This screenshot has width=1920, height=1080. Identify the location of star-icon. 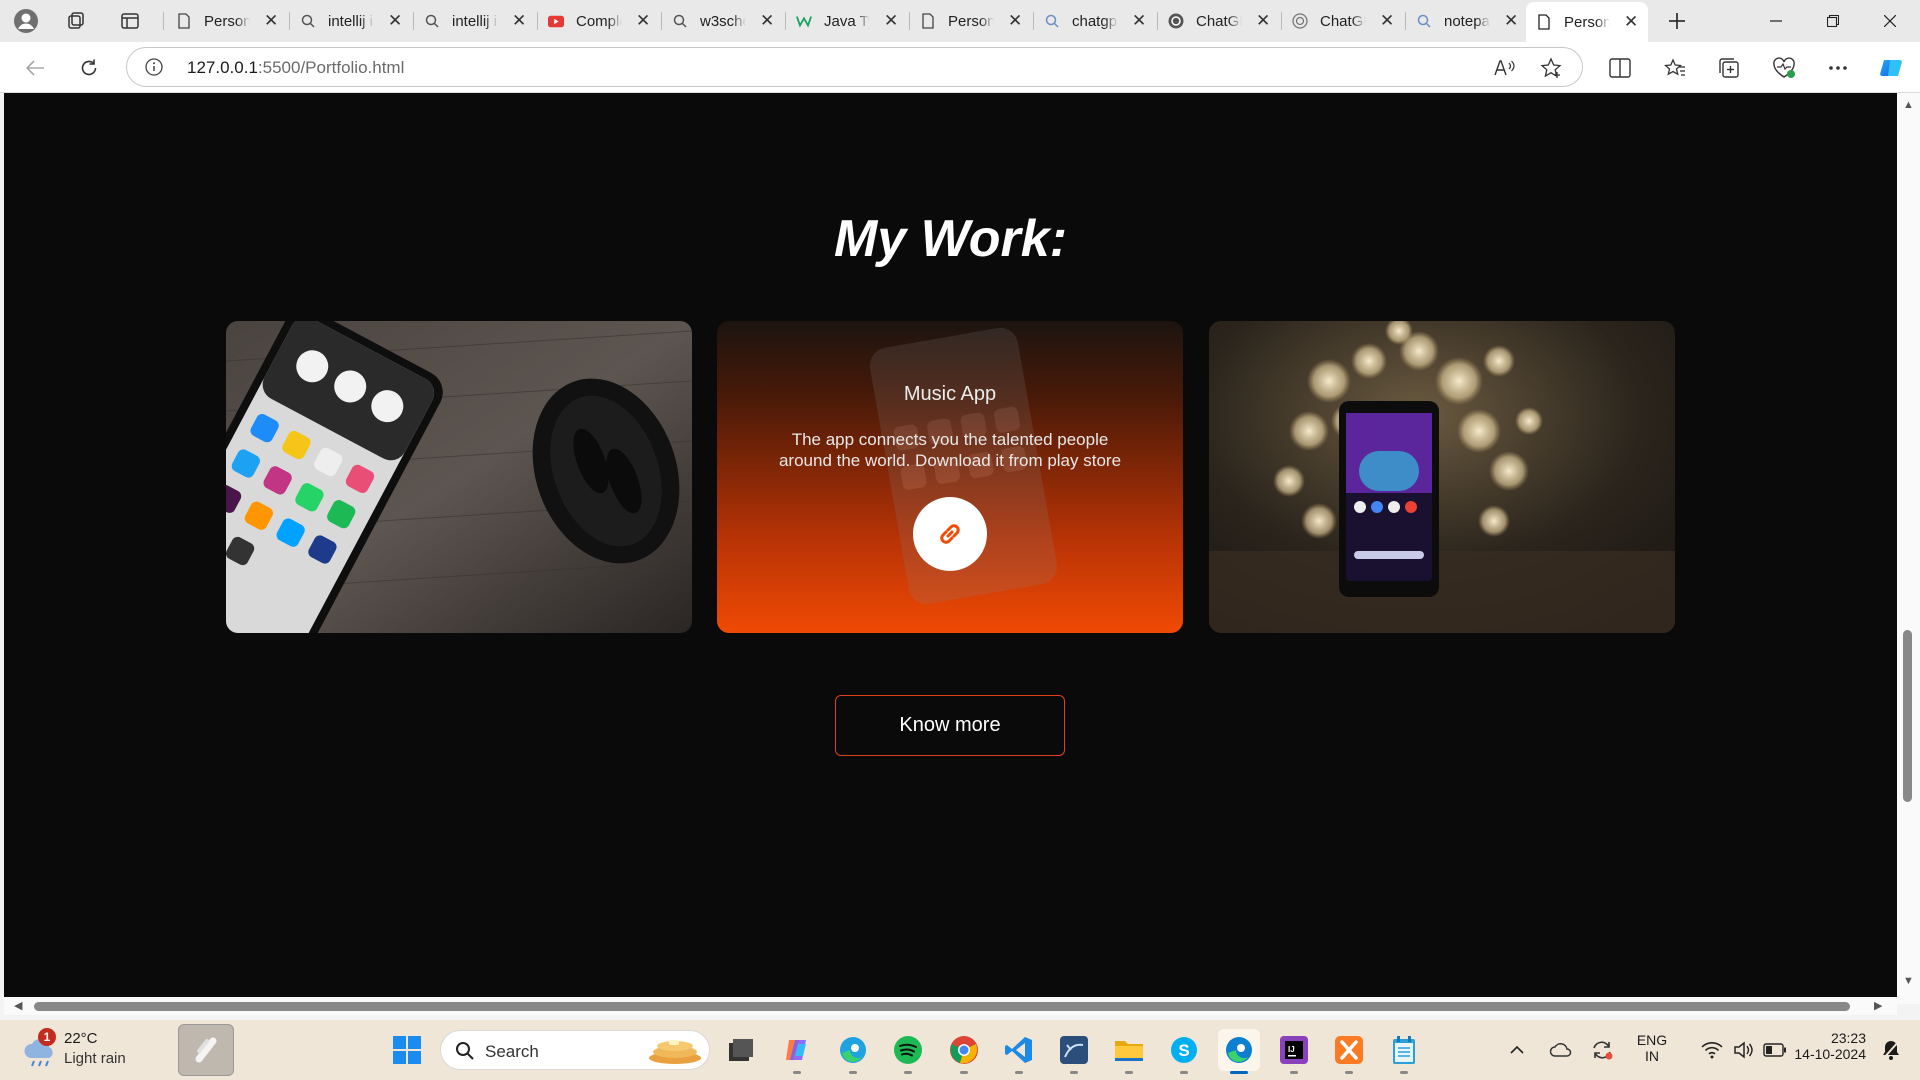
(1551, 67).